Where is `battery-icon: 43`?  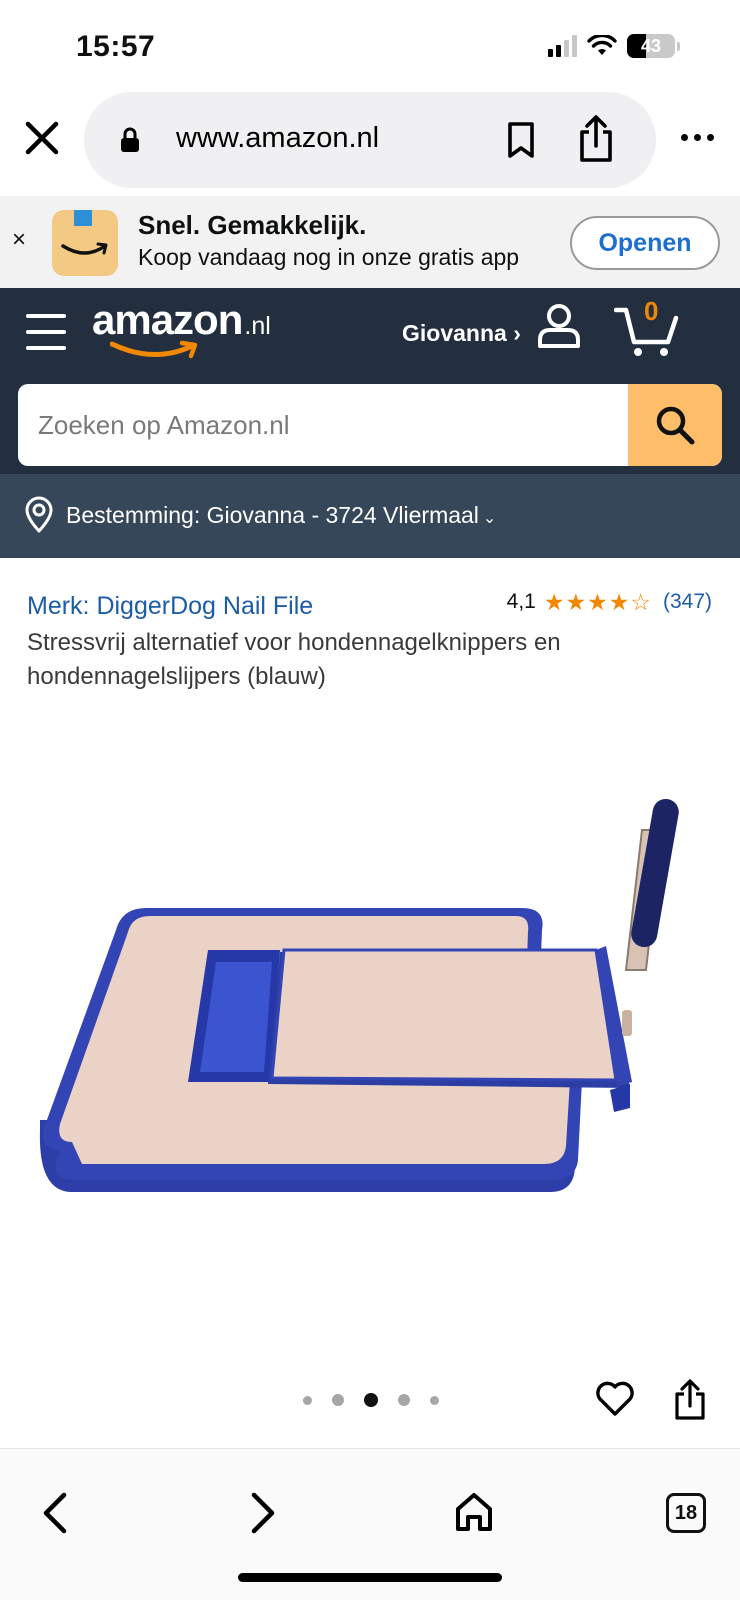 battery-icon: 43 is located at coordinates (653, 46).